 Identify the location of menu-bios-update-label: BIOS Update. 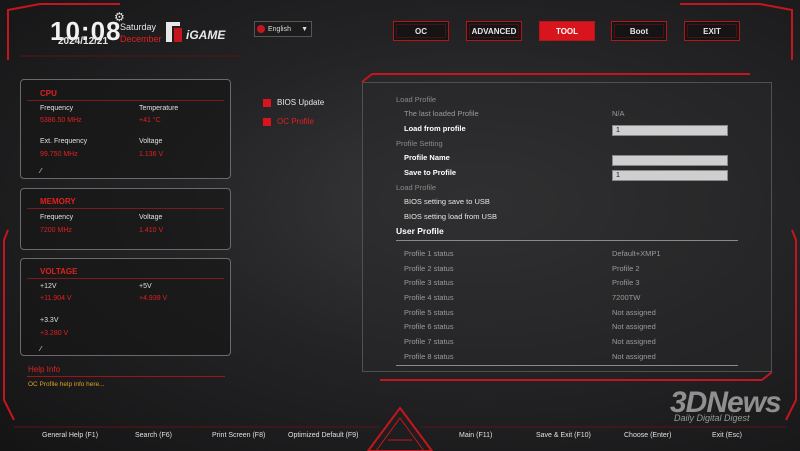
(301, 102).